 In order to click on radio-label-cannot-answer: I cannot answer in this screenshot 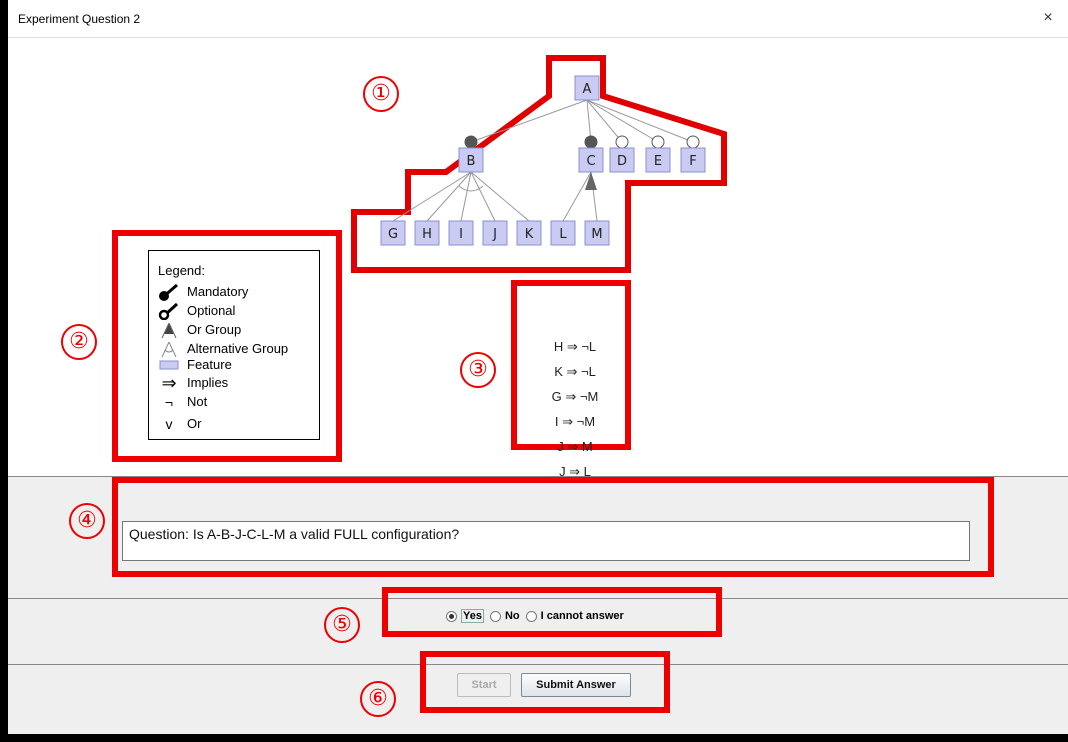, I will do `click(582, 616)`.